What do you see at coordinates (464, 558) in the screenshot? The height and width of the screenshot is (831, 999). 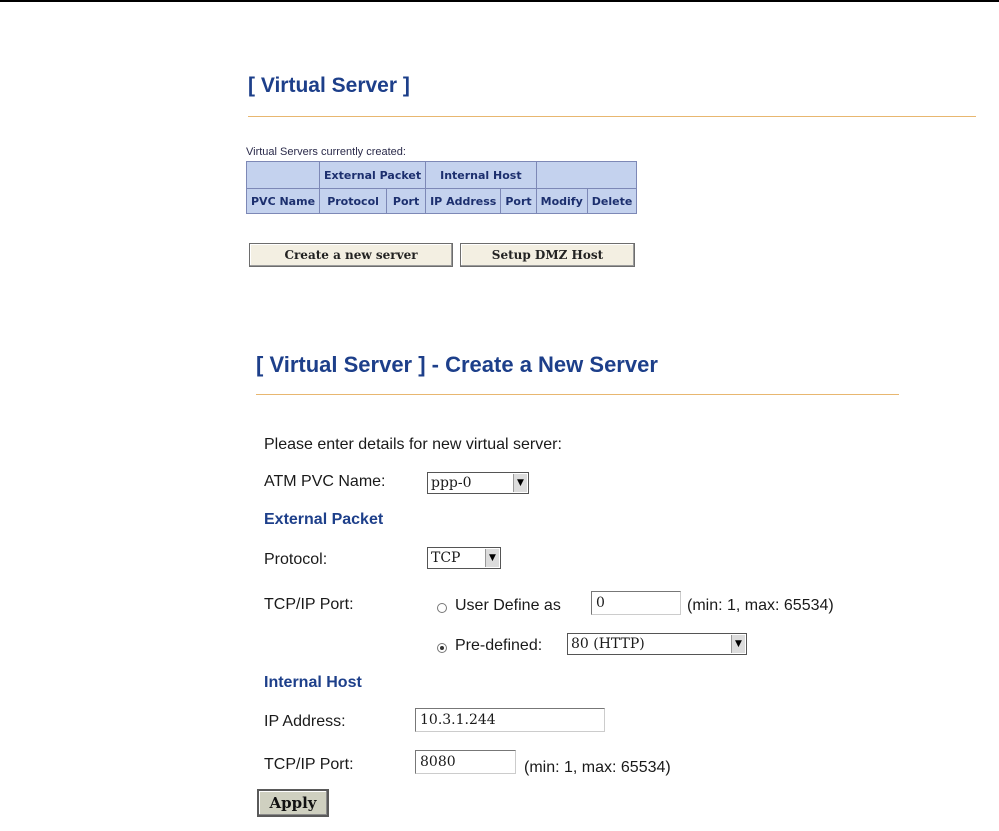 I see `protocol-select: TCP ▼` at bounding box center [464, 558].